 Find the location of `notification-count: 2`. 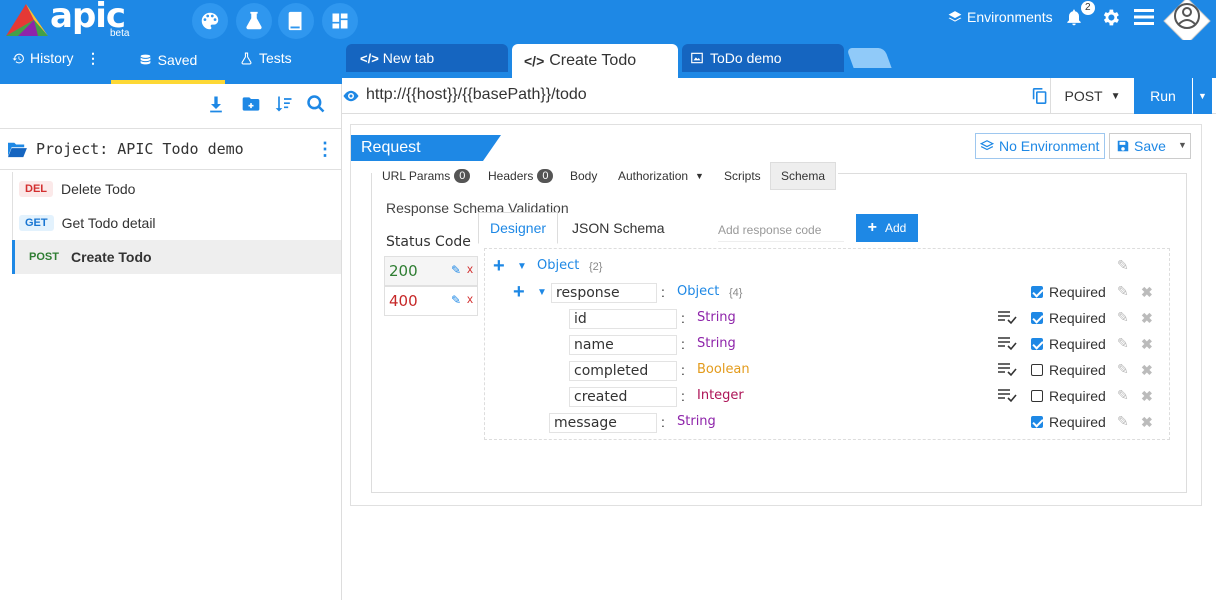

notification-count: 2 is located at coordinates (1088, 8).